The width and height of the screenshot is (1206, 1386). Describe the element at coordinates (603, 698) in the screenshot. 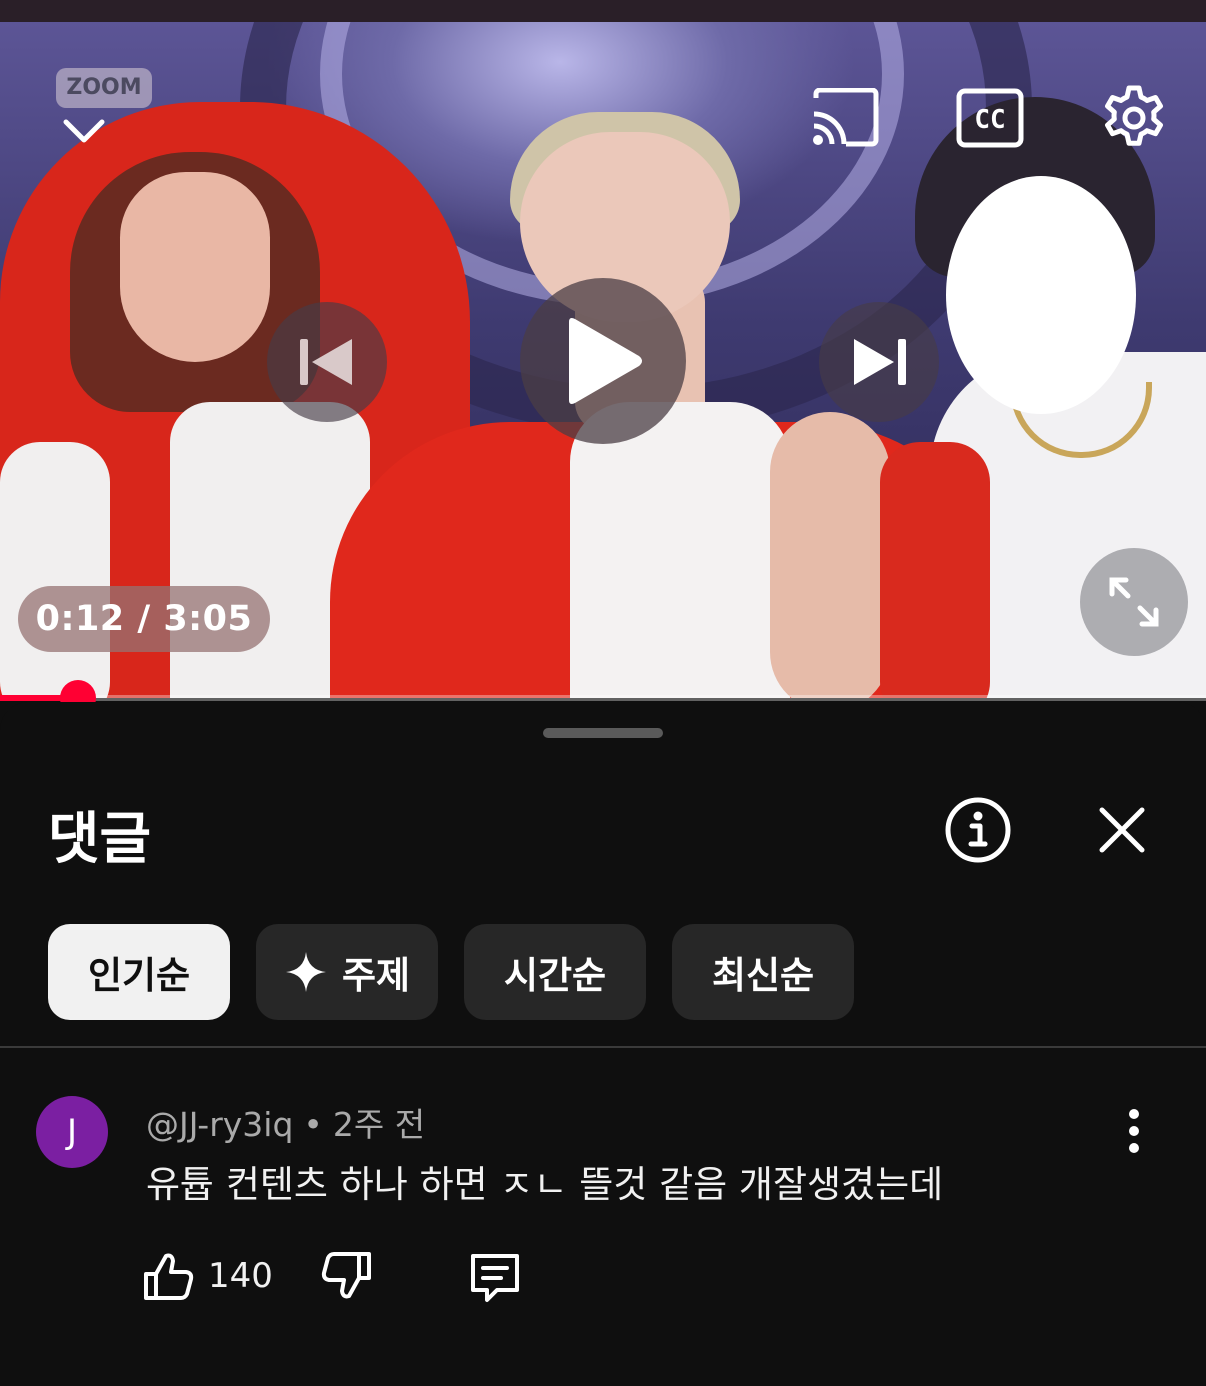

I see `progress-bar` at that location.